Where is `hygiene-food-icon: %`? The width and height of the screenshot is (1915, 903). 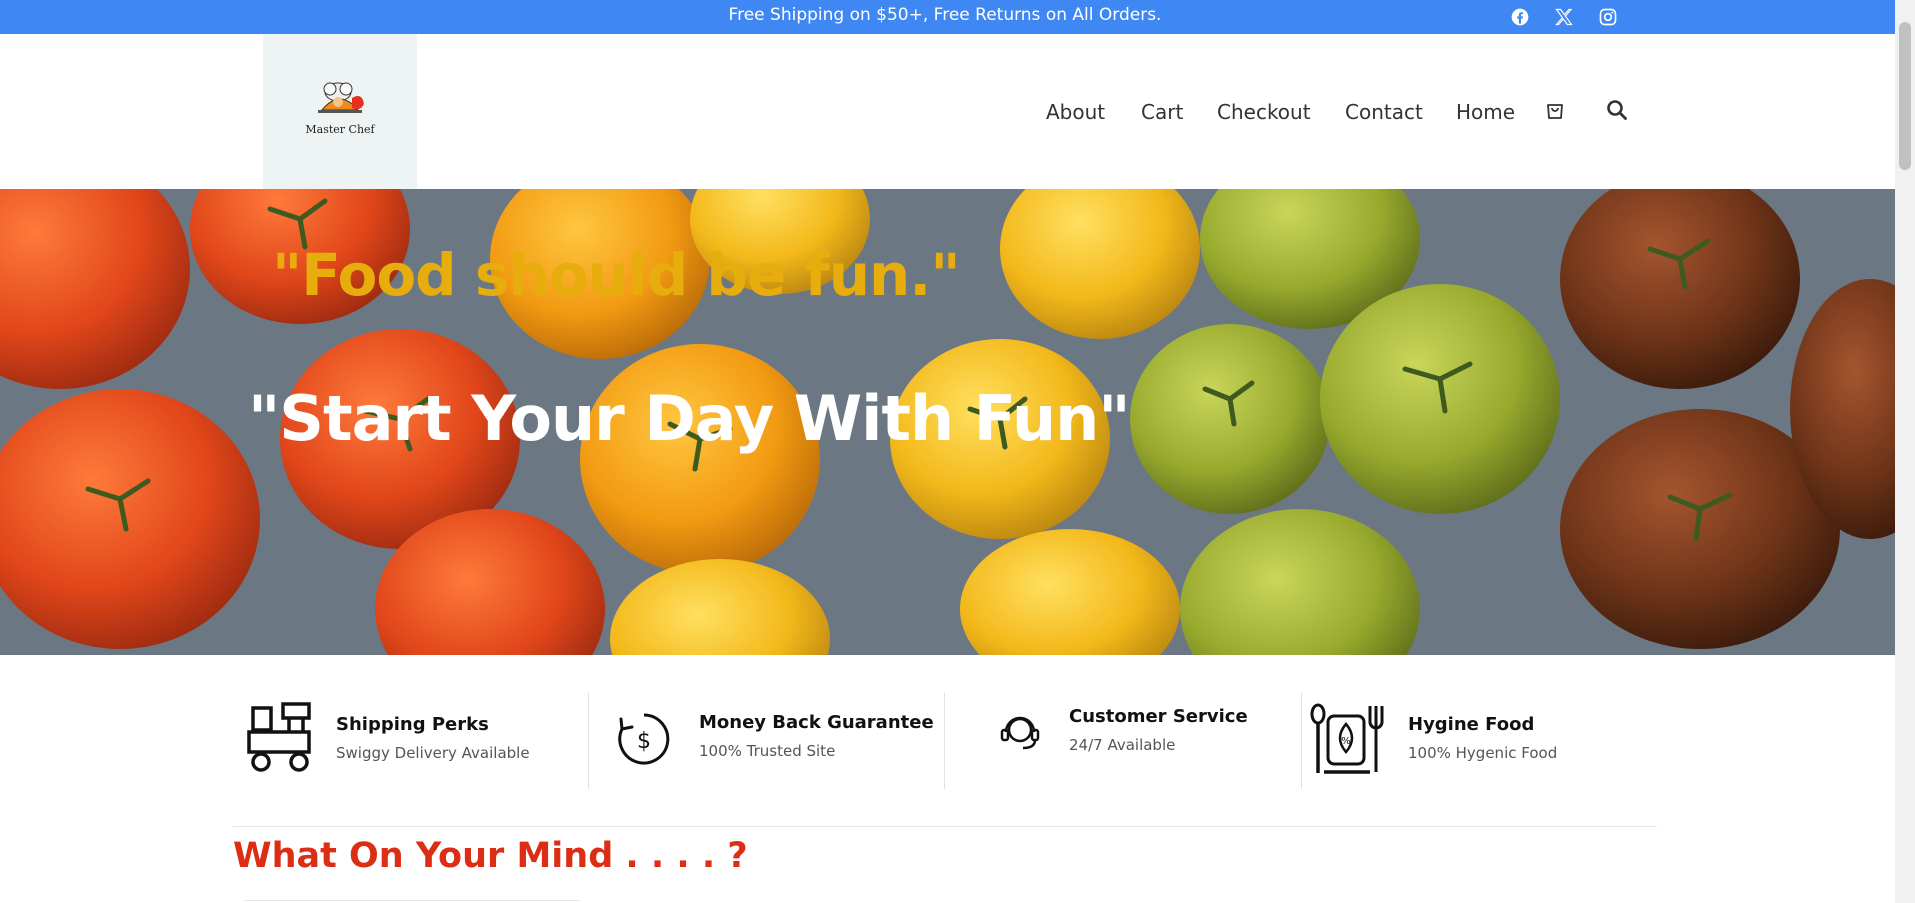
hygiene-food-icon: % is located at coordinates (1347, 738).